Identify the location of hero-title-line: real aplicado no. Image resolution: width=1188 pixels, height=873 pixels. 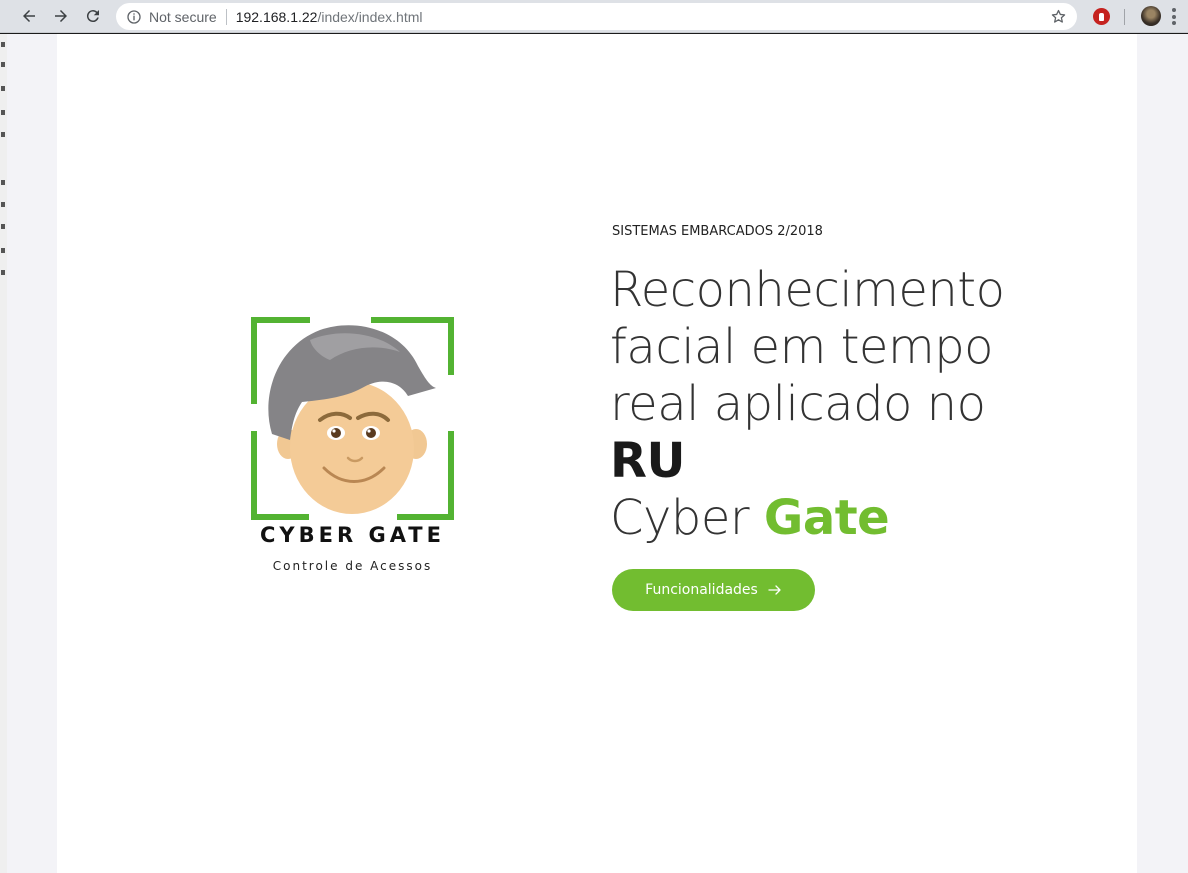
(798, 404).